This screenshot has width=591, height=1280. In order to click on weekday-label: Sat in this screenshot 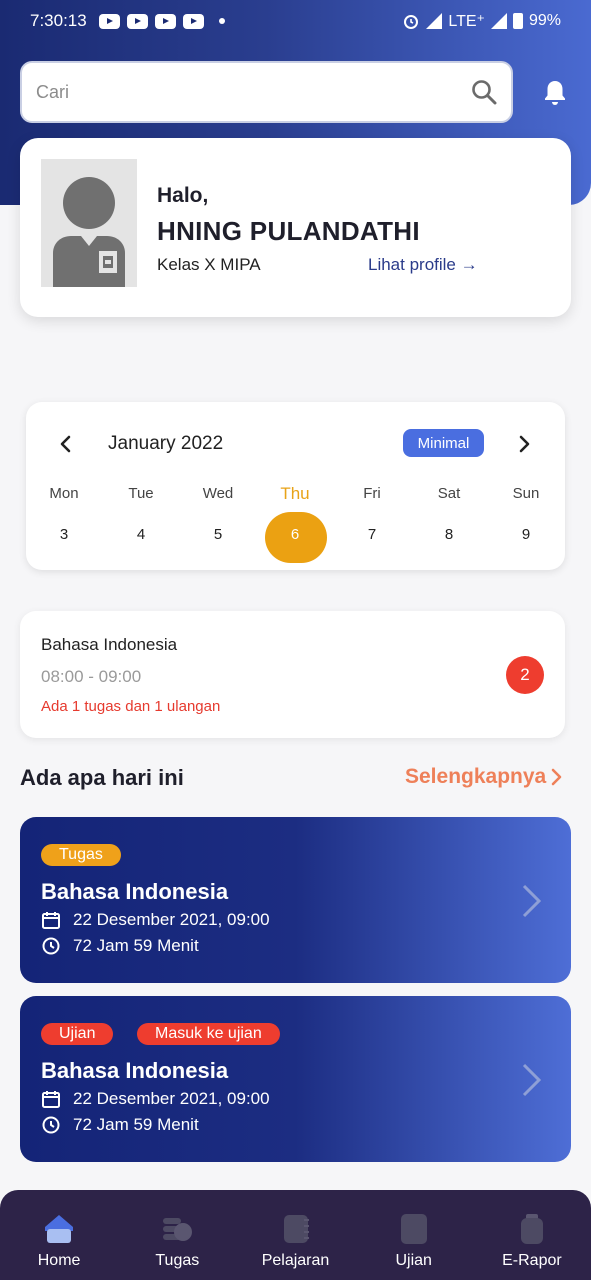, I will do `click(449, 493)`.